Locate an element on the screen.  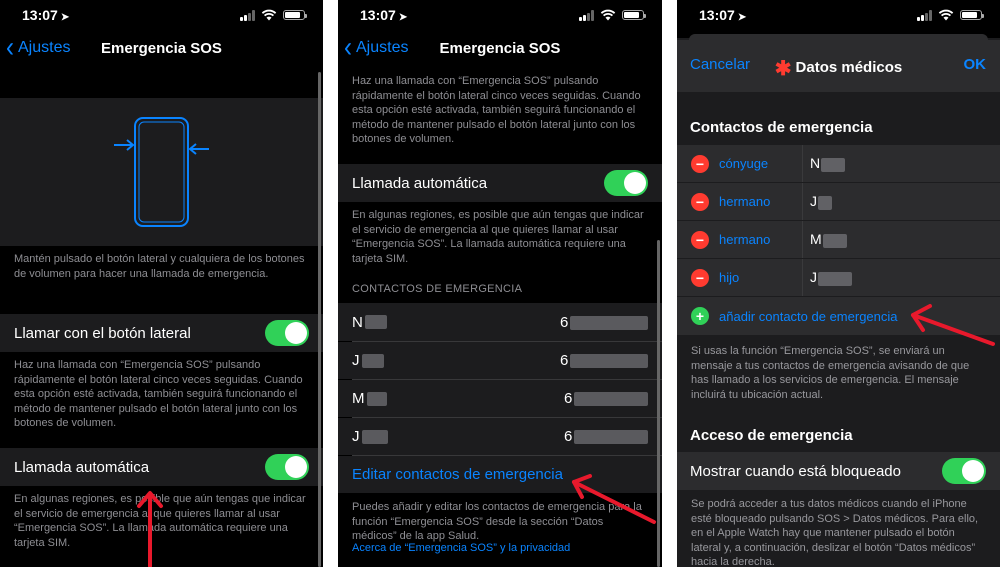
contact-row: M 6 is located at coordinates (500, 398).